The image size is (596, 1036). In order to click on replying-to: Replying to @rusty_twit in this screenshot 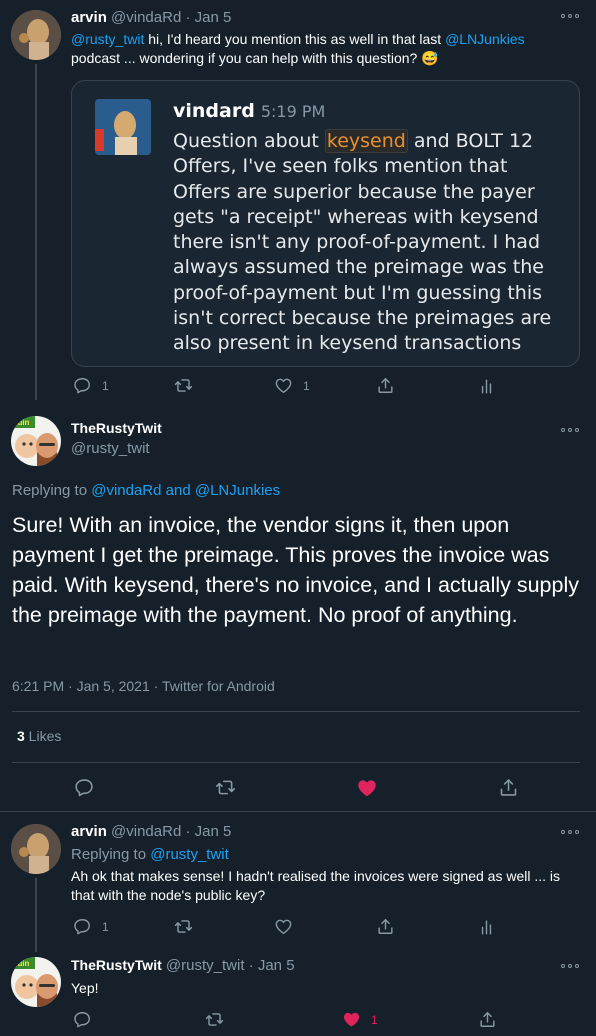, I will do `click(150, 854)`.